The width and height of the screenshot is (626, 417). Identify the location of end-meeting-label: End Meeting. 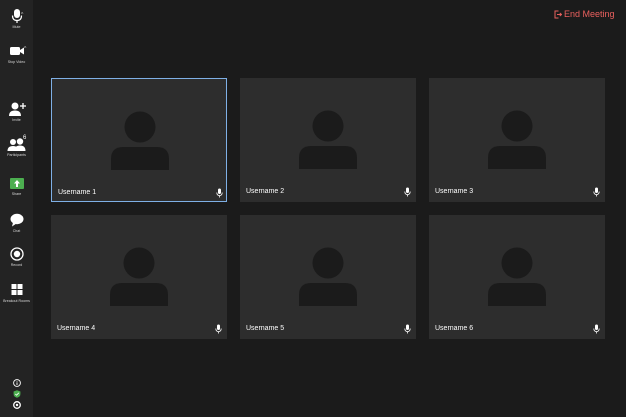
(589, 14).